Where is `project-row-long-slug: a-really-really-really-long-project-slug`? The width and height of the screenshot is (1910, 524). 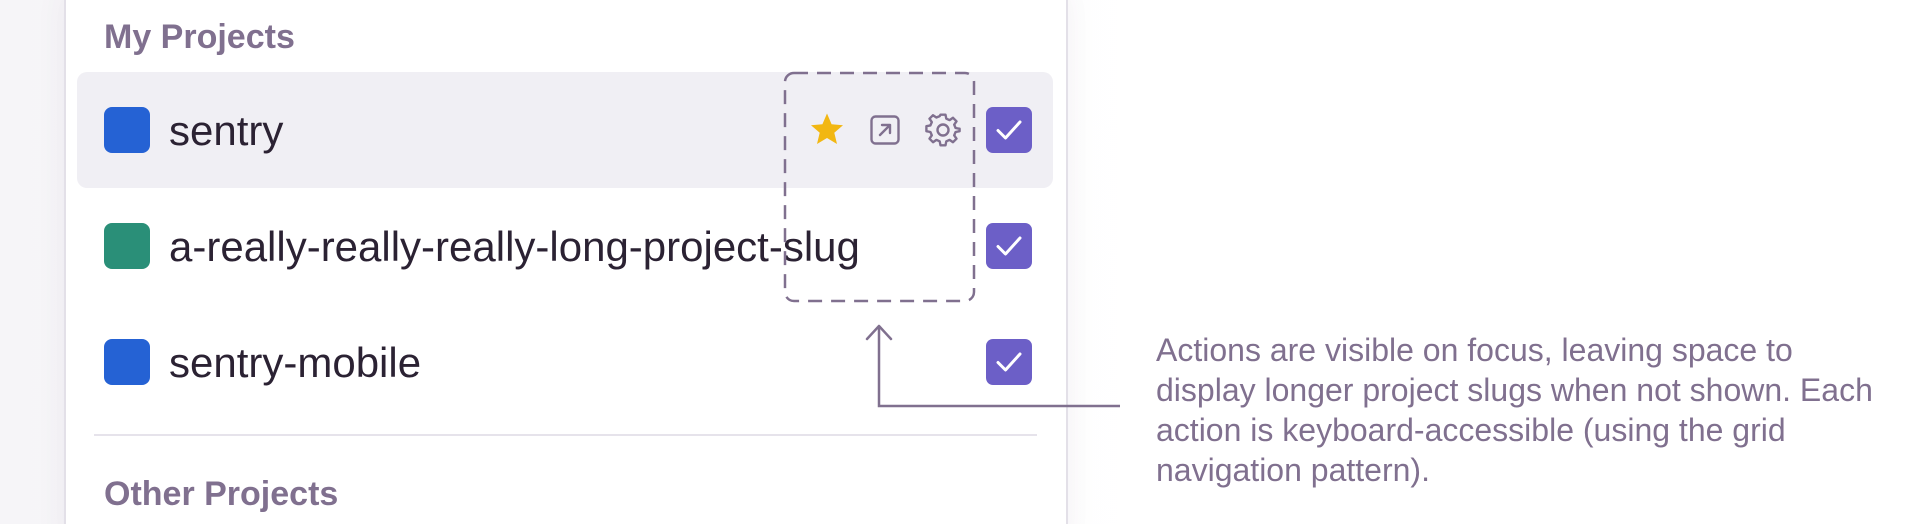 project-row-long-slug: a-really-really-really-long-project-slug is located at coordinates (565, 246).